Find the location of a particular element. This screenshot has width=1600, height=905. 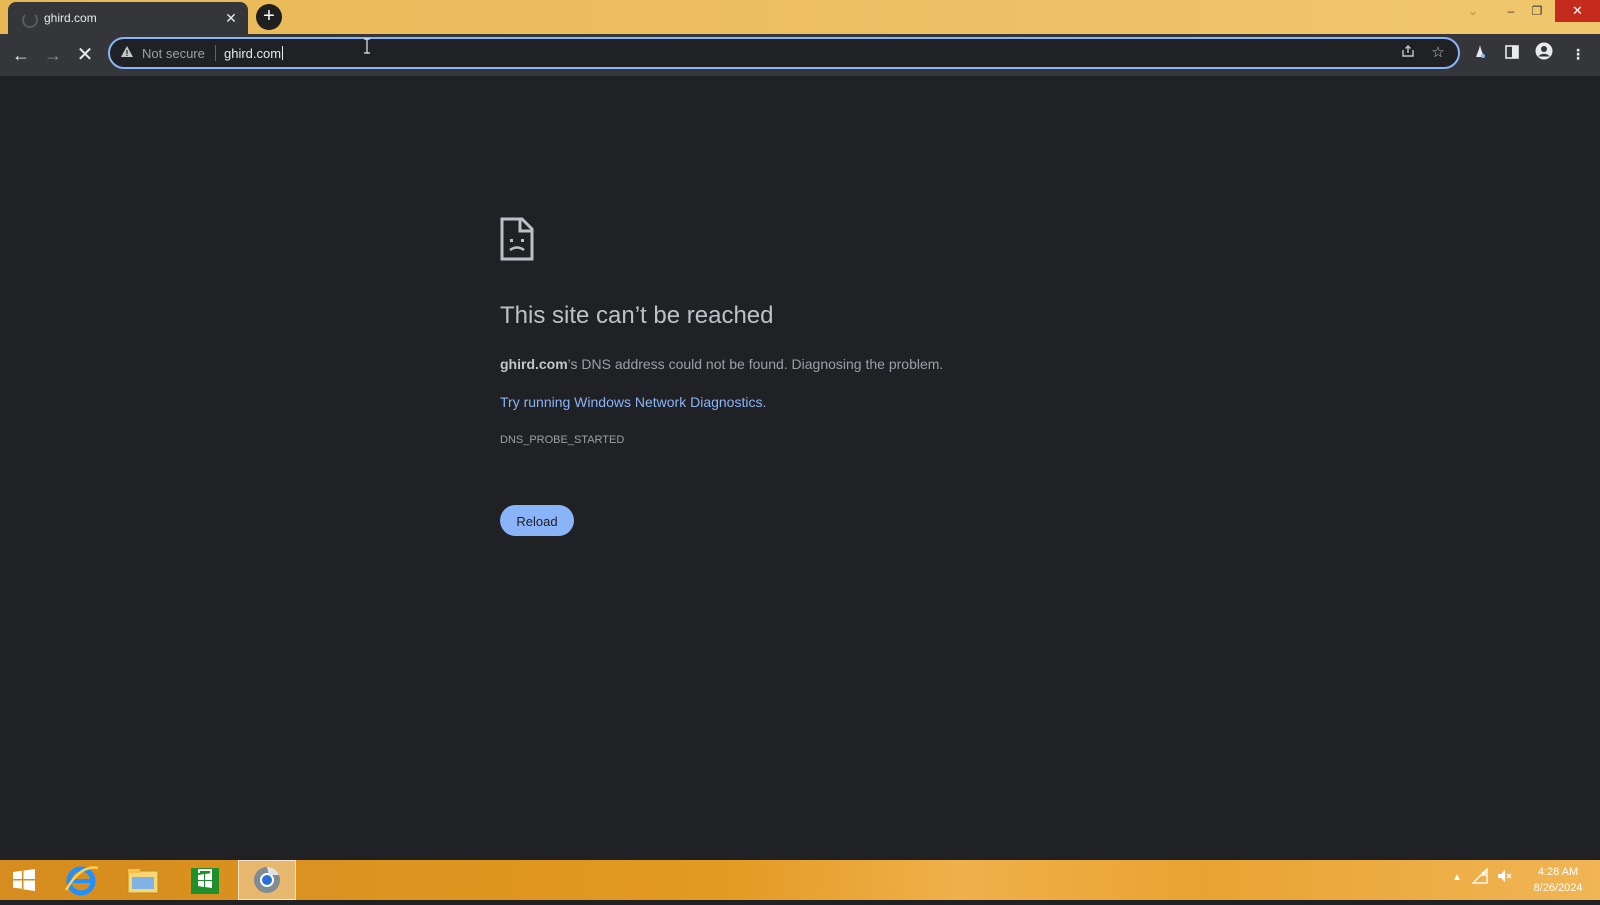

clock-date: 8/26/2024 is located at coordinates (1558, 888).